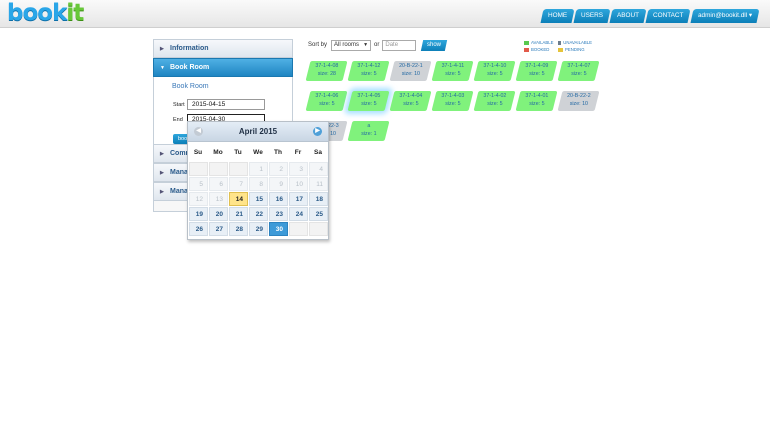 This screenshot has width=770, height=440. I want to click on day-cell: 16, so click(278, 199).